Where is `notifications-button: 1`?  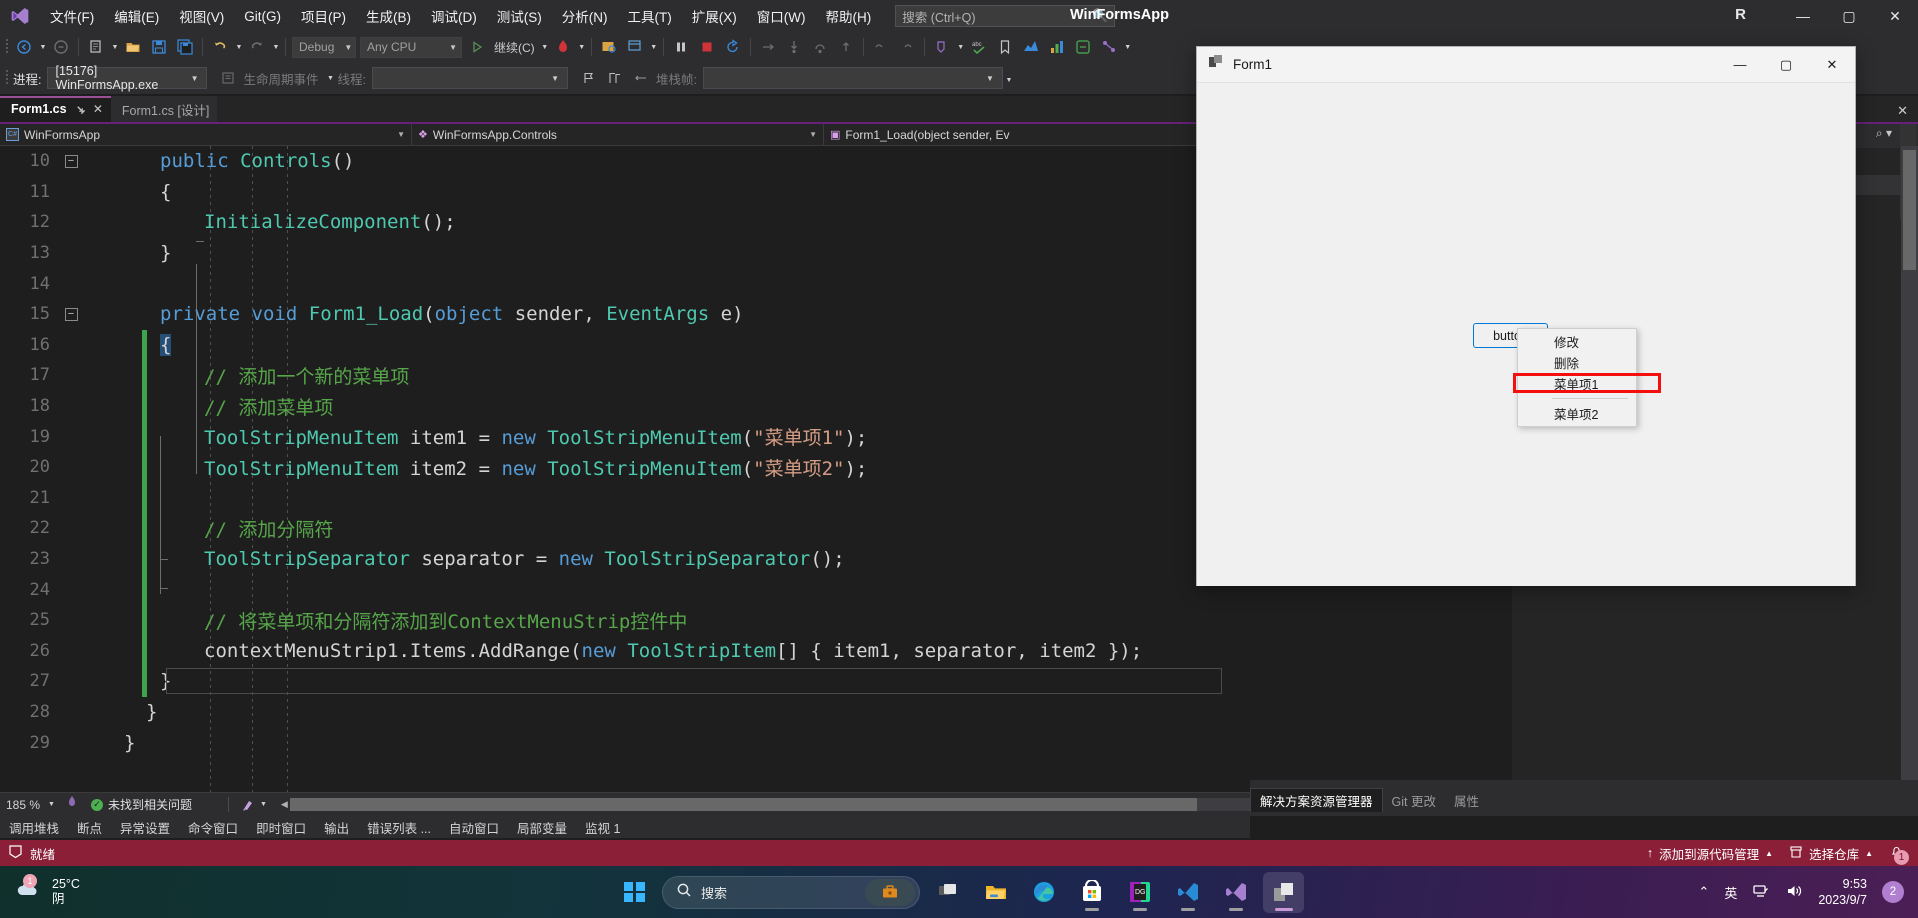 notifications-button: 1 is located at coordinates (1899, 854).